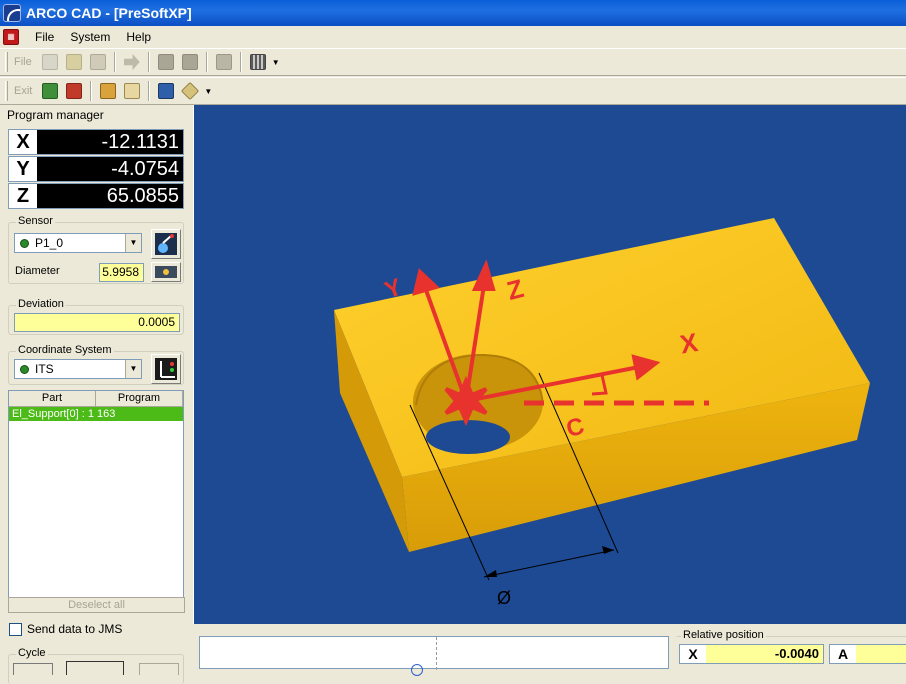 The image size is (906, 684). I want to click on file-label: File, so click(23, 62).